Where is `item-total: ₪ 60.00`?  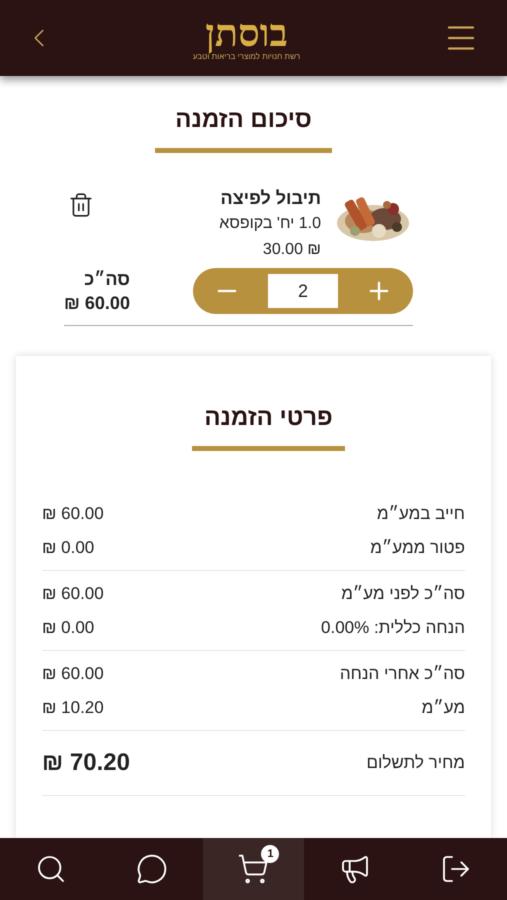 item-total: ₪ 60.00 is located at coordinates (97, 303).